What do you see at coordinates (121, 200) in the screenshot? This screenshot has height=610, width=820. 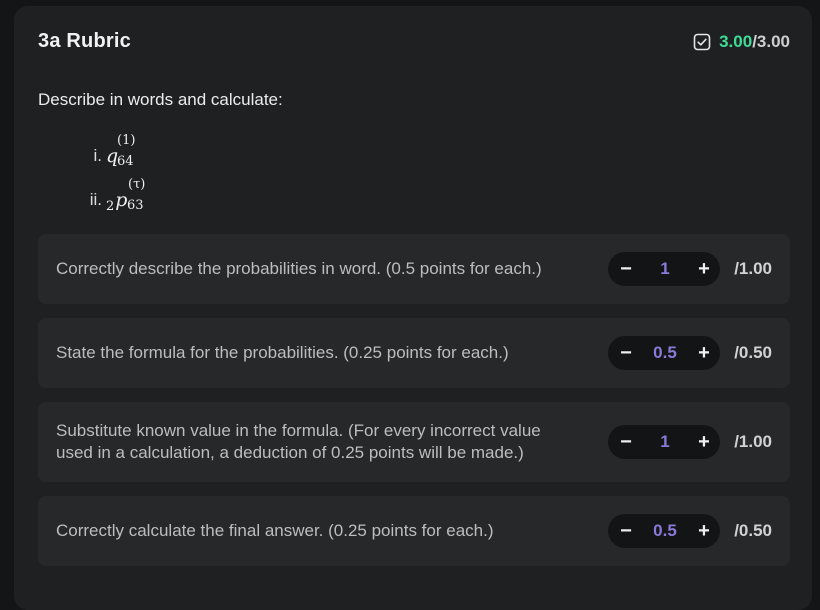 I see `math-symbol: p` at bounding box center [121, 200].